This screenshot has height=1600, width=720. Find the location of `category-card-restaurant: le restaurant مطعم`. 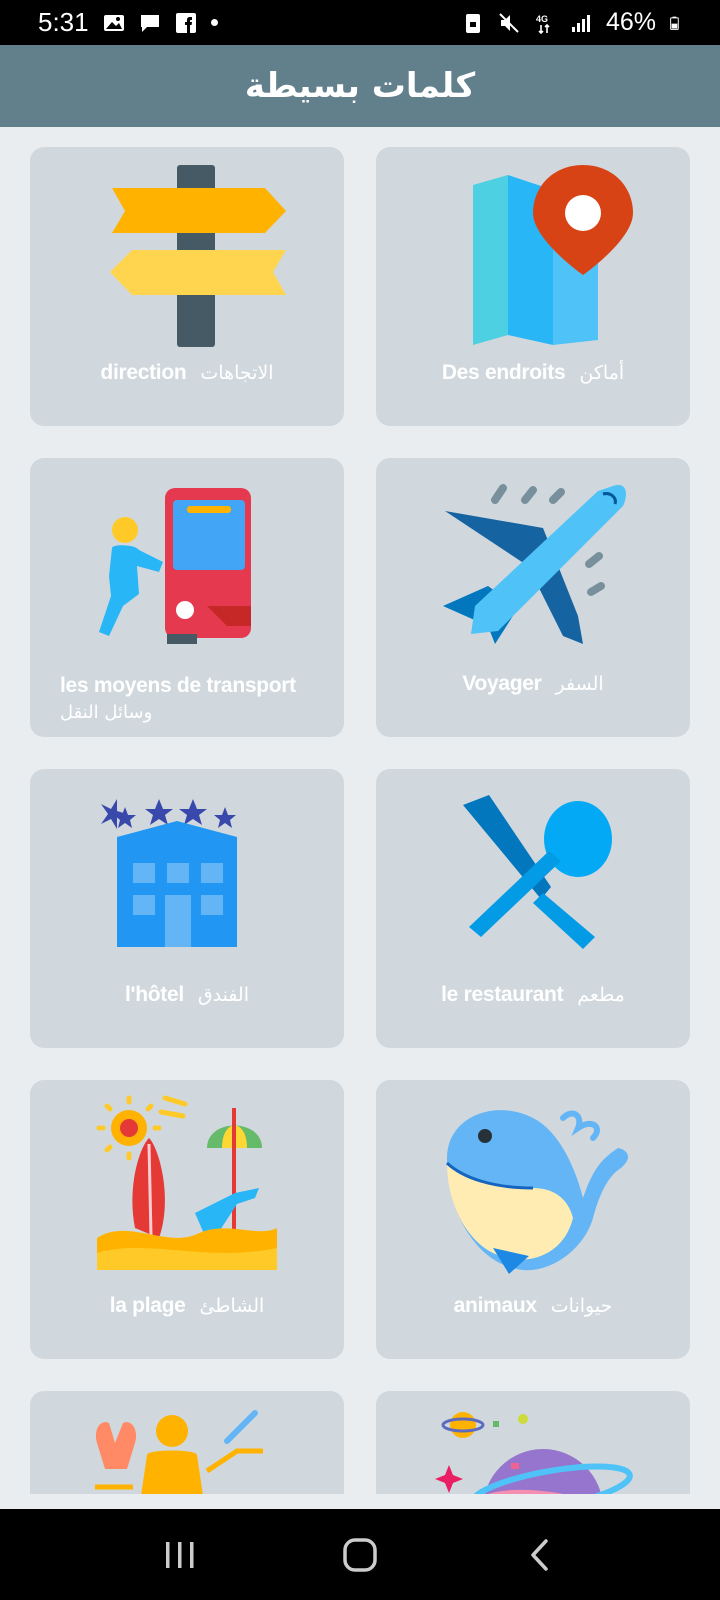

category-card-restaurant: le restaurant مطعم is located at coordinates (533, 908).